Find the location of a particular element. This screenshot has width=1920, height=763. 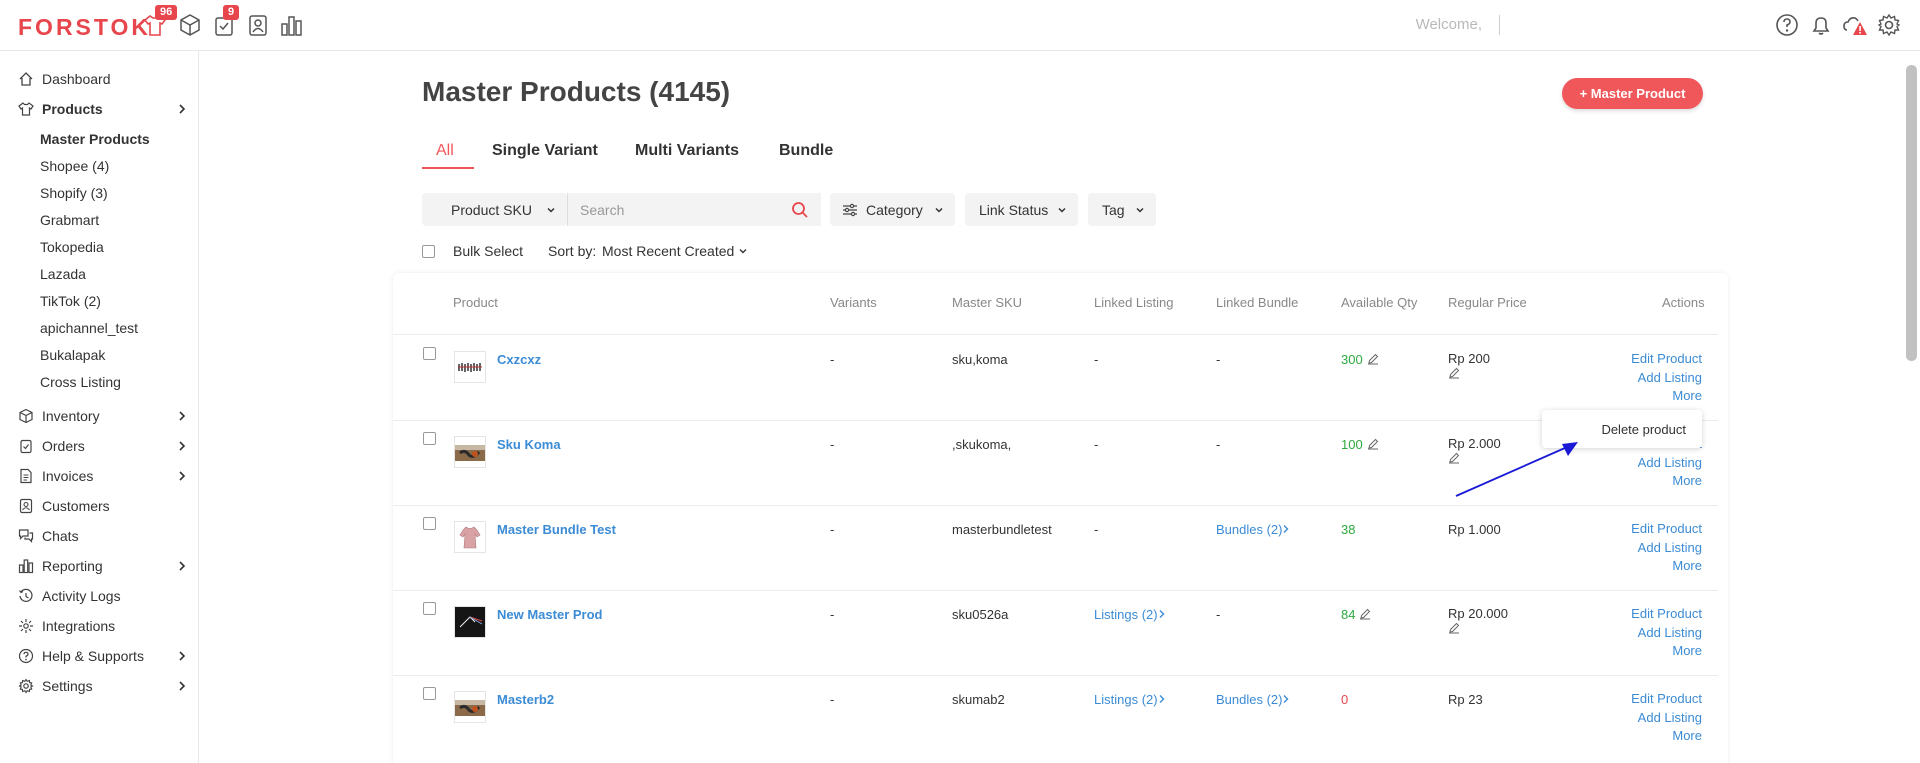

reporting-chart-icon is located at coordinates (292, 25).